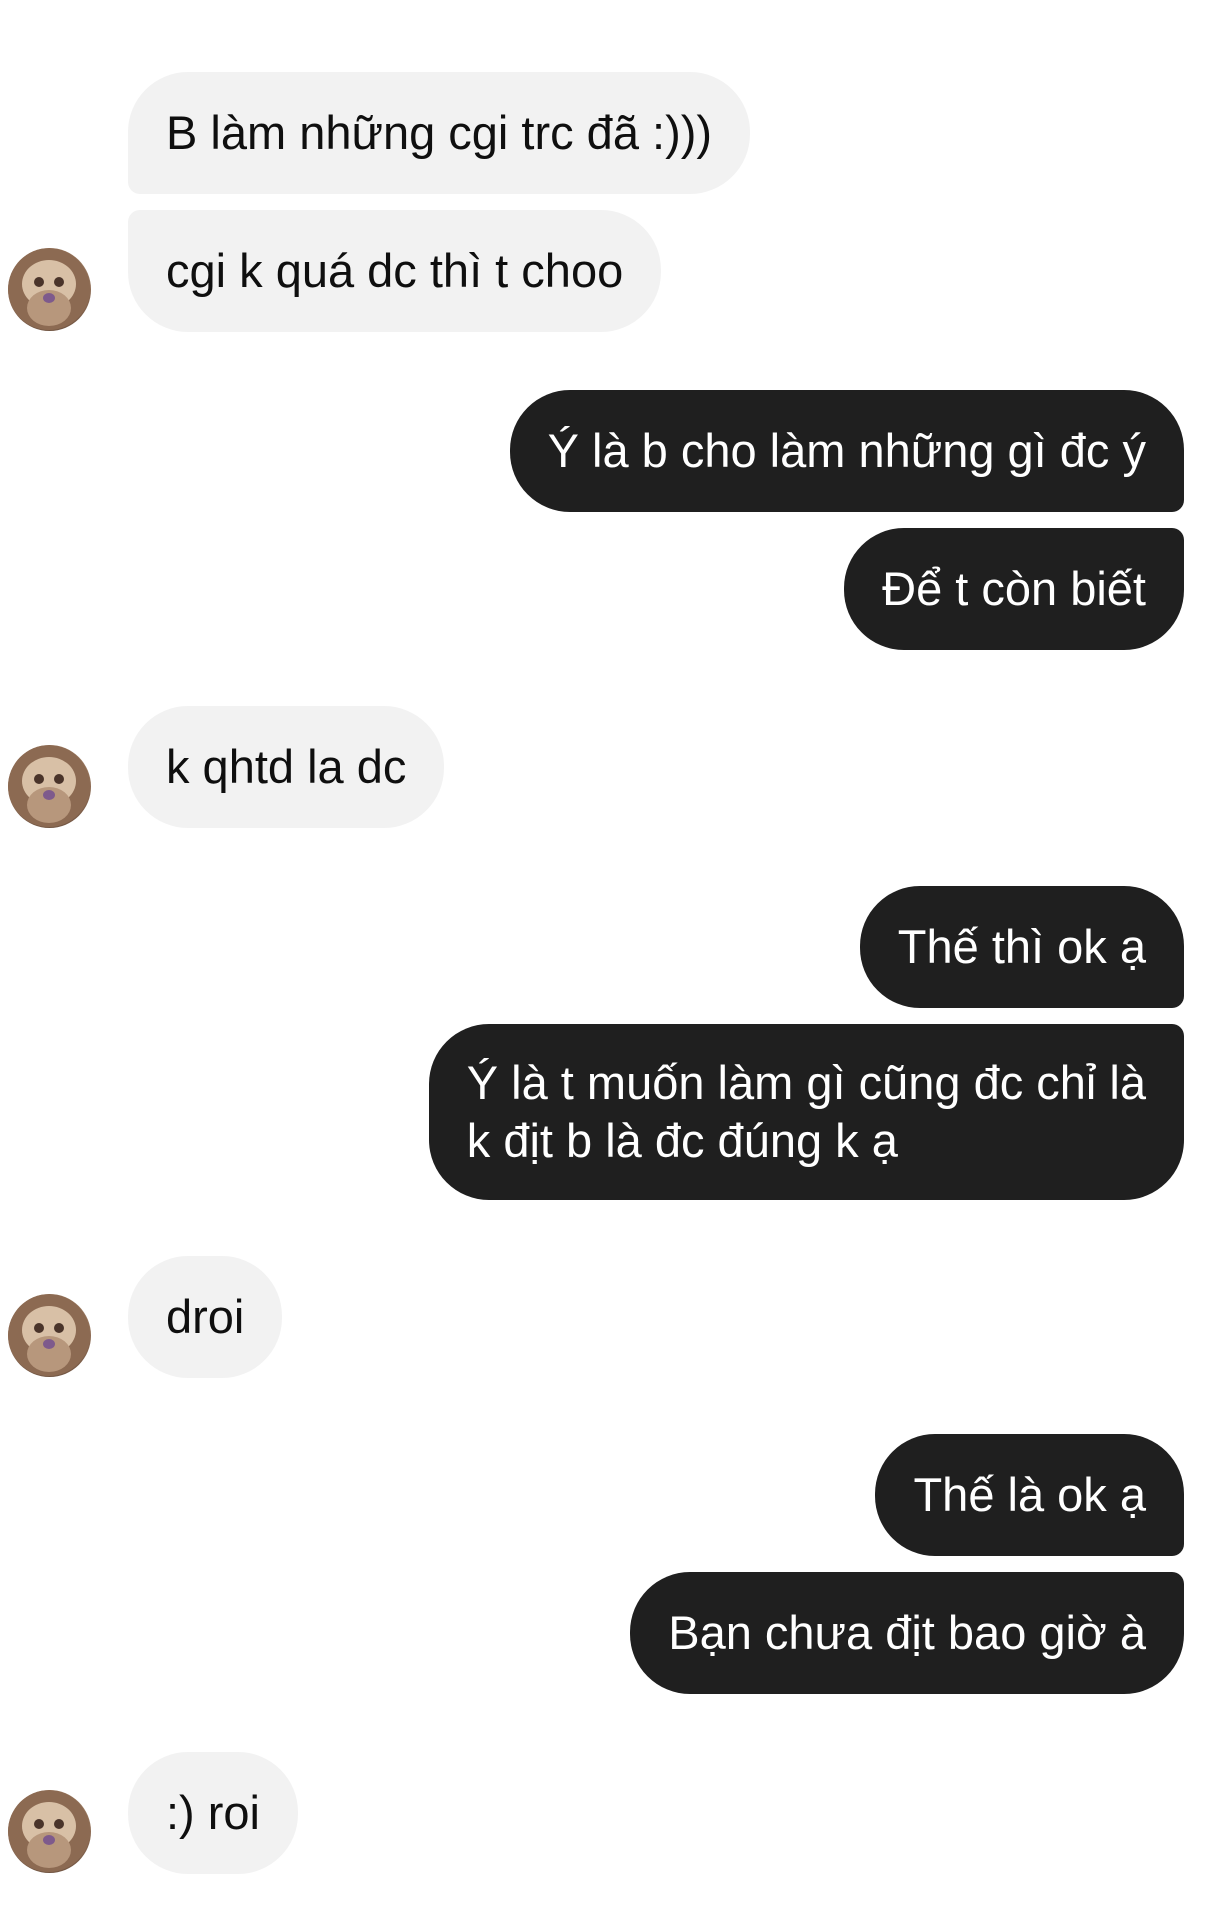 This screenshot has height=1922, width=1214. I want to click on message-text: :) roi, so click(213, 1812).